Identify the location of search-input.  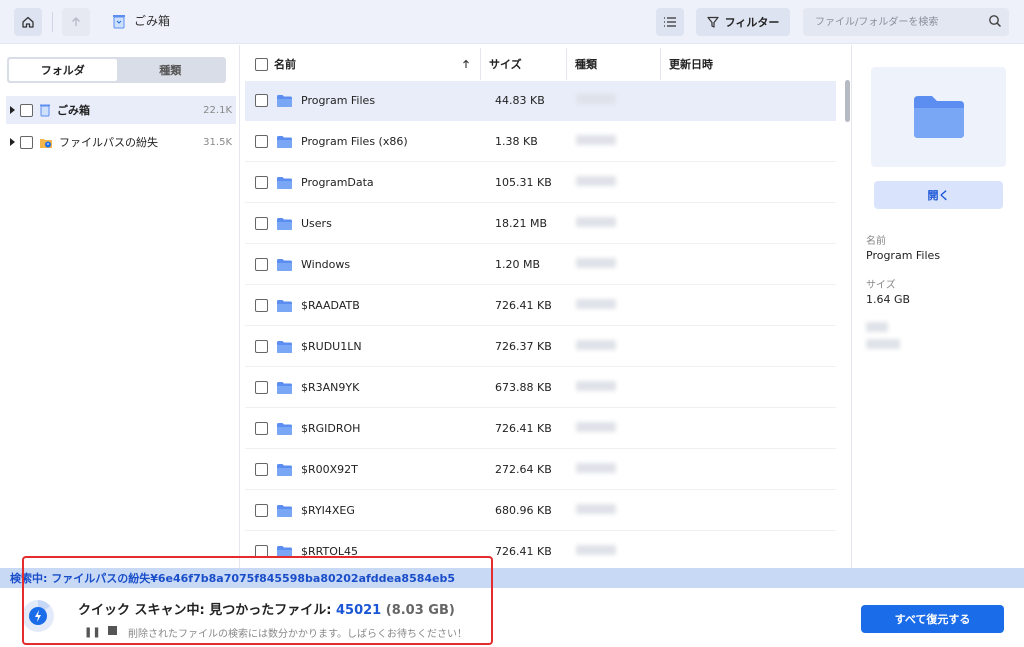
(906, 22).